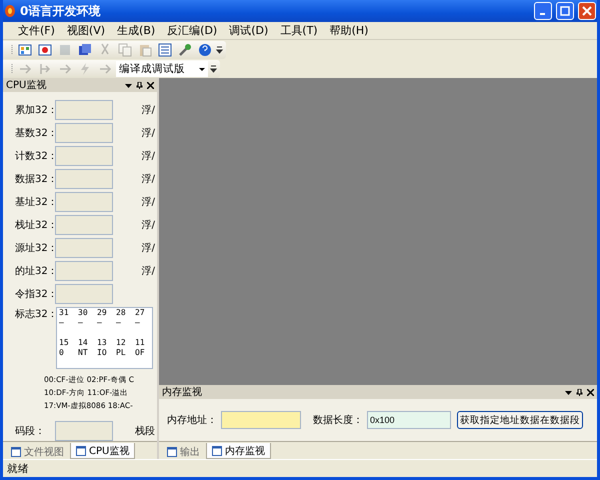 This screenshot has height=480, width=600. I want to click on toolbar-overflow-icon, so click(213, 68).